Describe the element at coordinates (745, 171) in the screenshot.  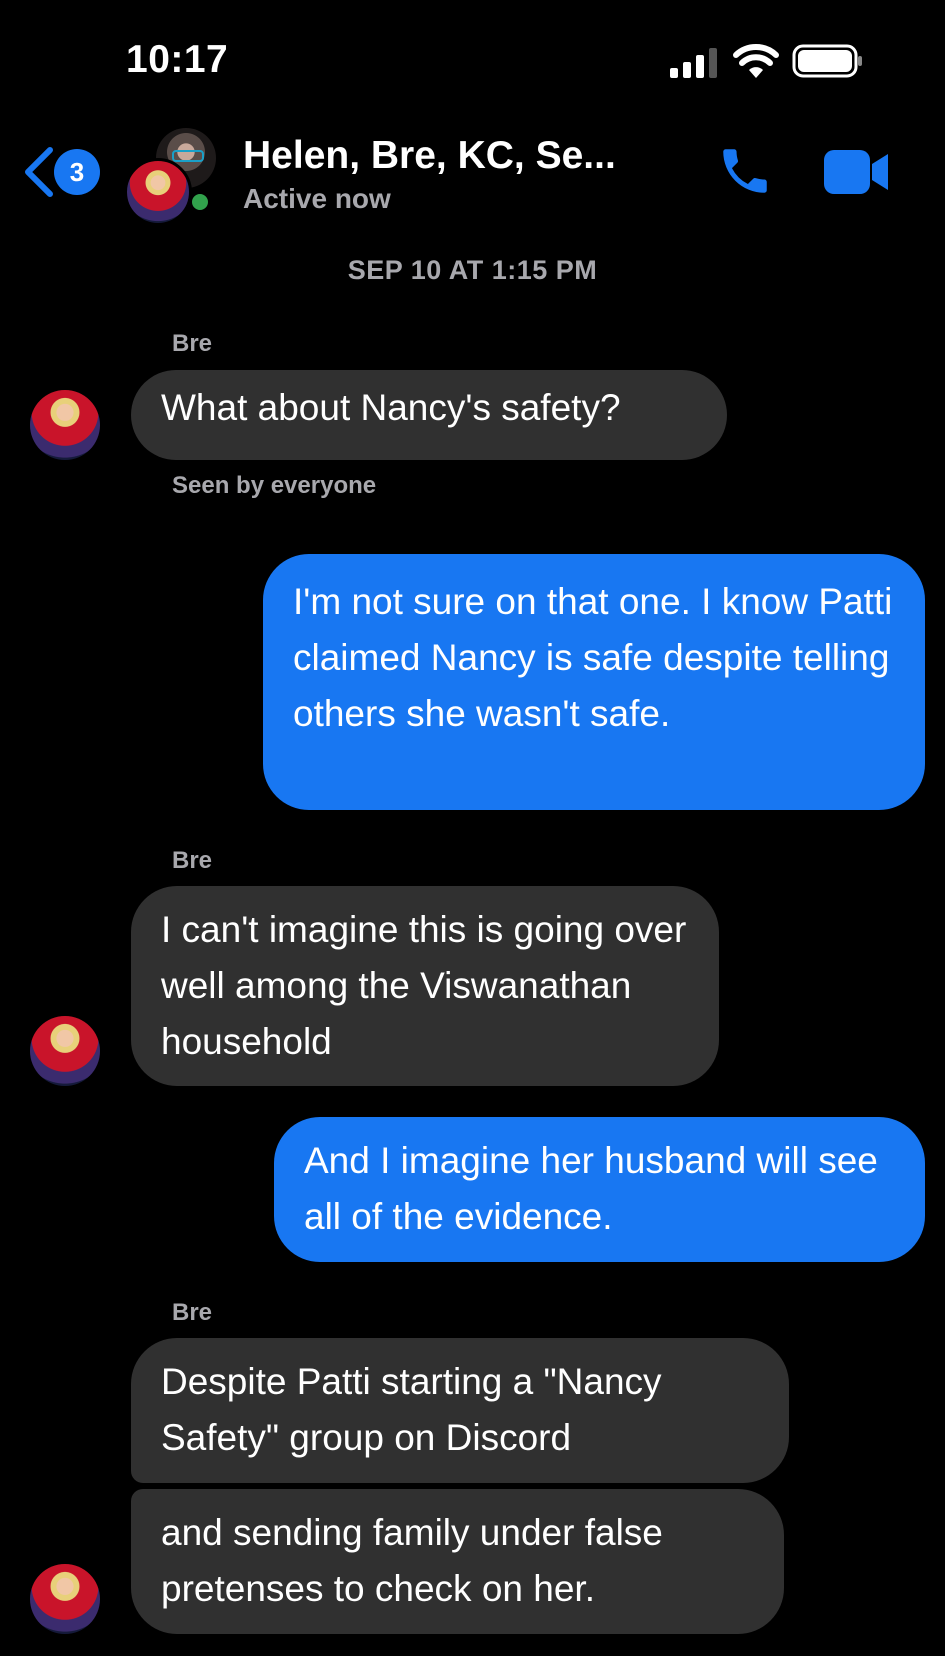
I see `phone-icon` at that location.